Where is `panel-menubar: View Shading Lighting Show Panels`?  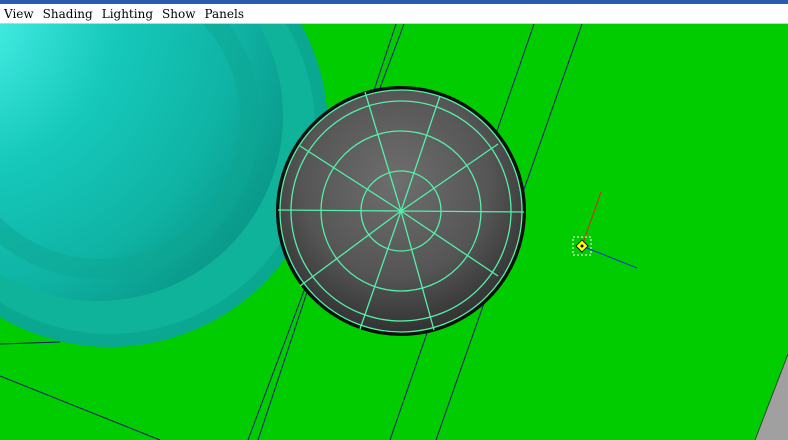
panel-menubar: View Shading Lighting Show Panels is located at coordinates (394, 14).